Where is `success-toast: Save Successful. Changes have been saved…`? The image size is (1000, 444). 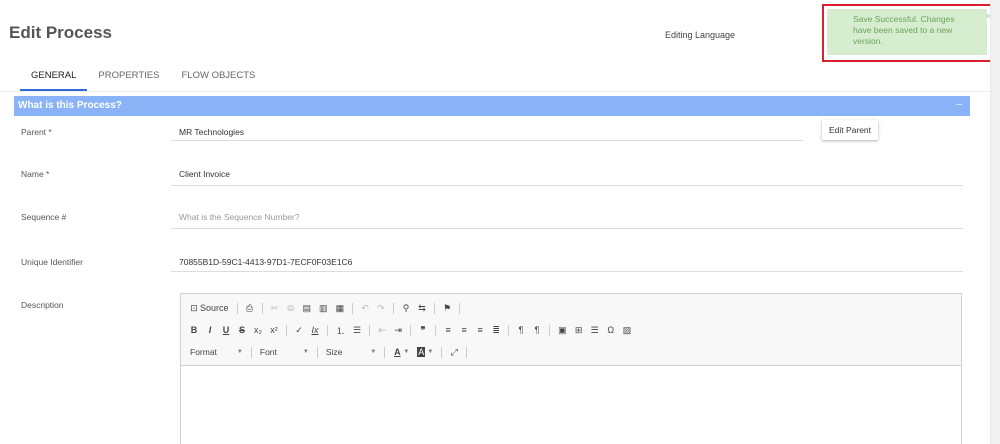 success-toast: Save Successful. Changes have been saved… is located at coordinates (909, 32).